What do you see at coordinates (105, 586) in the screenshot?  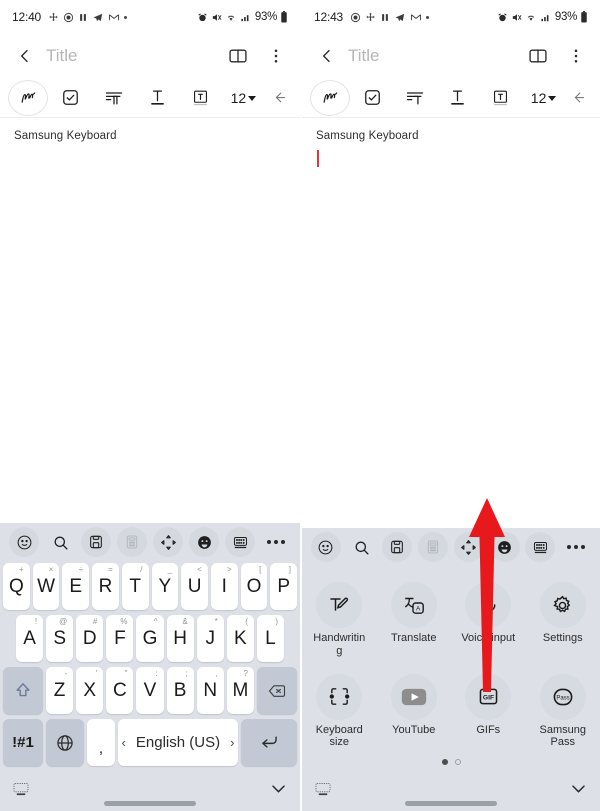 I see `key-R: = R` at bounding box center [105, 586].